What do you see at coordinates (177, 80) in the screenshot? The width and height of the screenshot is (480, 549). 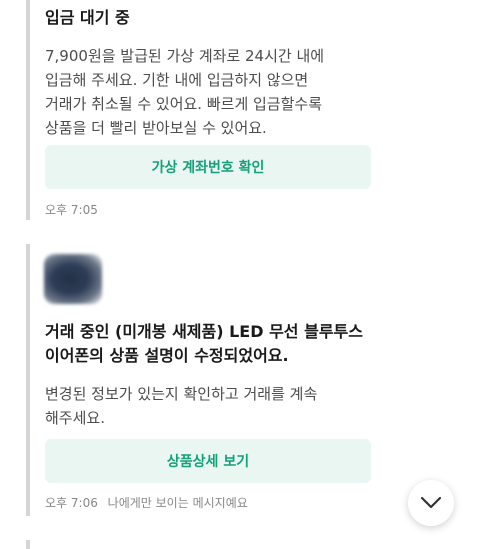 I see `message-body-line: 입금해 주세요. 기한 내에 입금하지 않으면` at bounding box center [177, 80].